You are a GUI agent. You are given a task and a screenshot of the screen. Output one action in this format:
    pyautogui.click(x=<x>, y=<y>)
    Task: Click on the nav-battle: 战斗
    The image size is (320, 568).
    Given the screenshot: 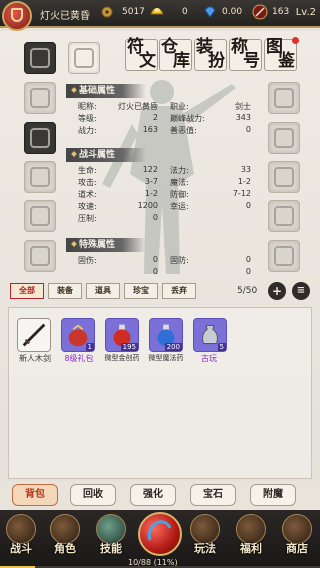 What is the action you would take?
    pyautogui.click(x=21, y=537)
    